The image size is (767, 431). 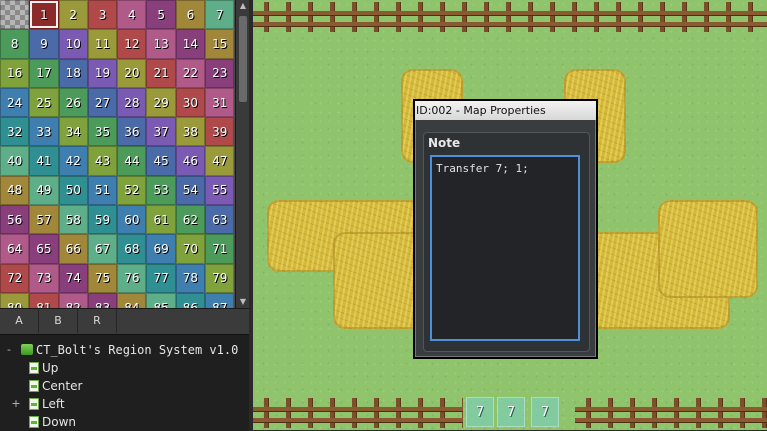 What do you see at coordinates (242, 154) in the screenshot?
I see `palette-scrollbar: ▲ ▼` at bounding box center [242, 154].